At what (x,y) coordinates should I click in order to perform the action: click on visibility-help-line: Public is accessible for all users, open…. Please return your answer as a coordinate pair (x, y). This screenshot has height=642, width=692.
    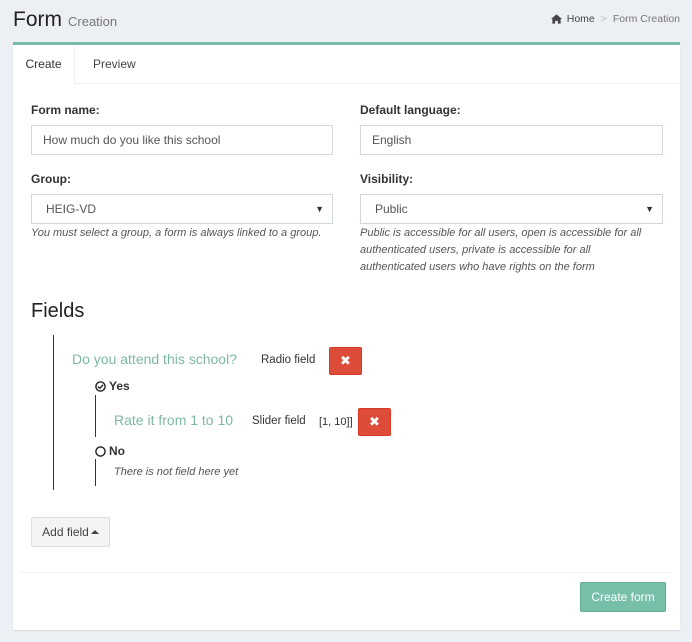
    Looking at the image, I should click on (501, 233).